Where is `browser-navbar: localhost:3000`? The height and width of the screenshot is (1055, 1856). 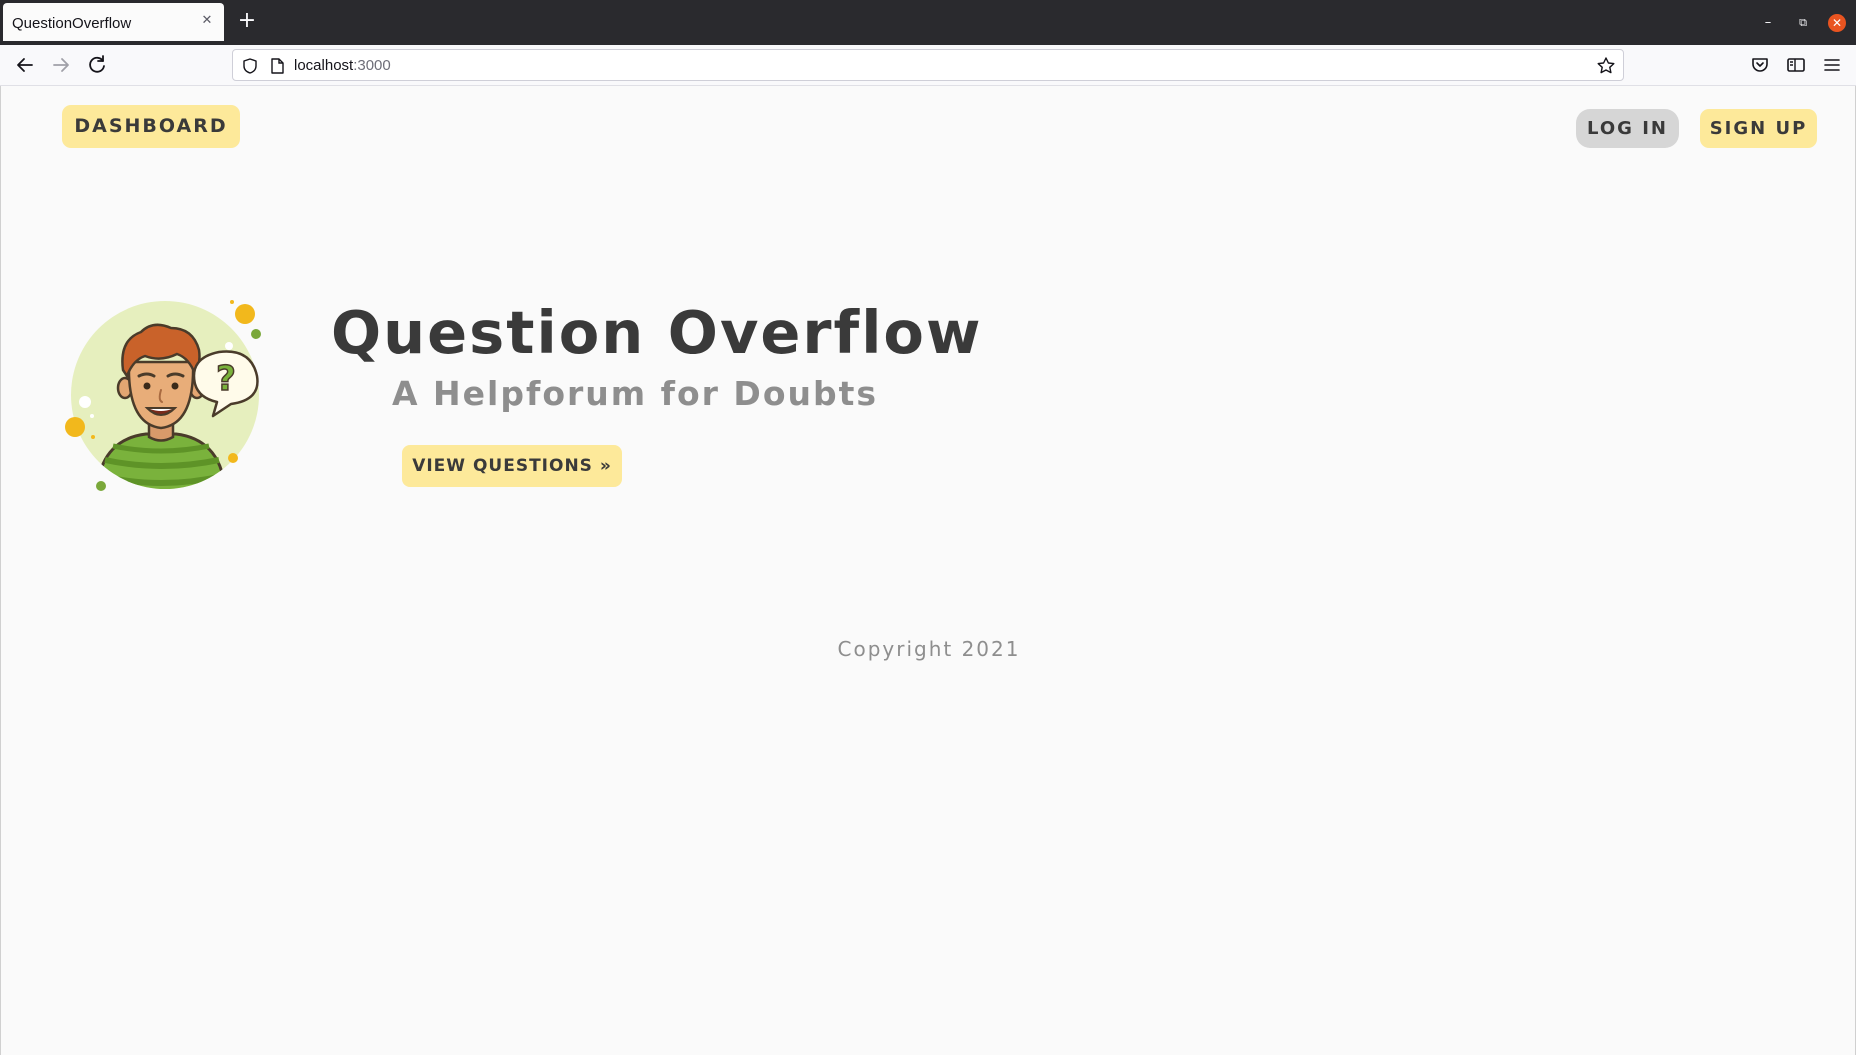
browser-navbar: localhost:3000 is located at coordinates (928, 65).